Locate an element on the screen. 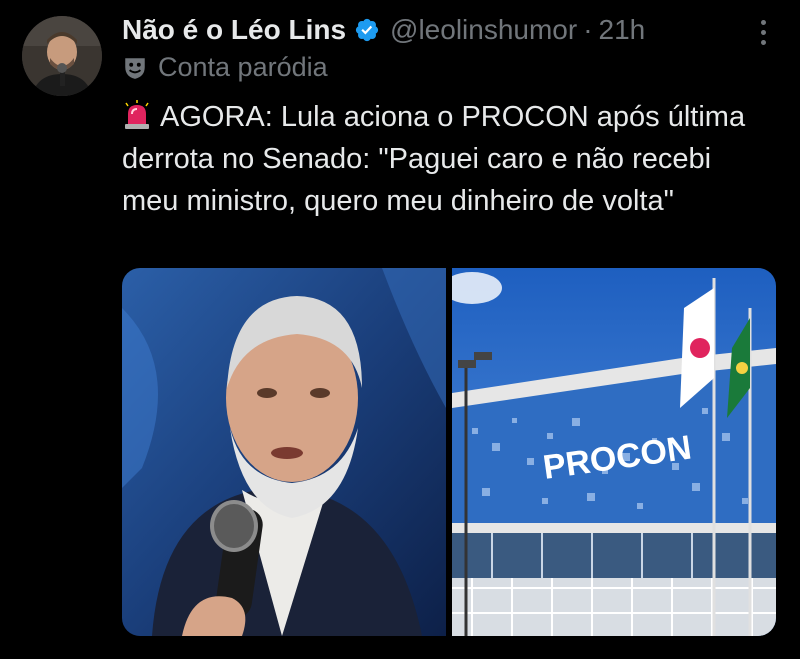 The image size is (800, 659). user-handle: @leolinshumor is located at coordinates (483, 30).